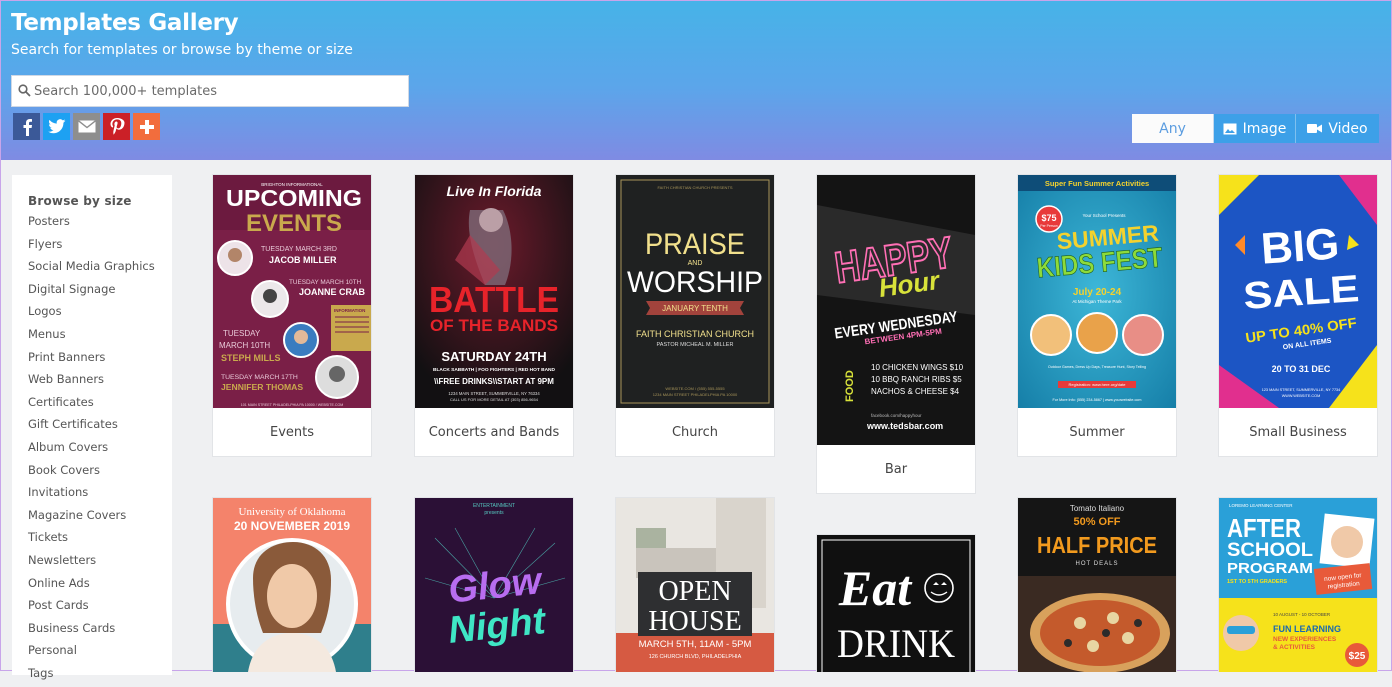 The image size is (1392, 687). I want to click on sidebar-item-digital-signage: Digital Signage, so click(91, 292).